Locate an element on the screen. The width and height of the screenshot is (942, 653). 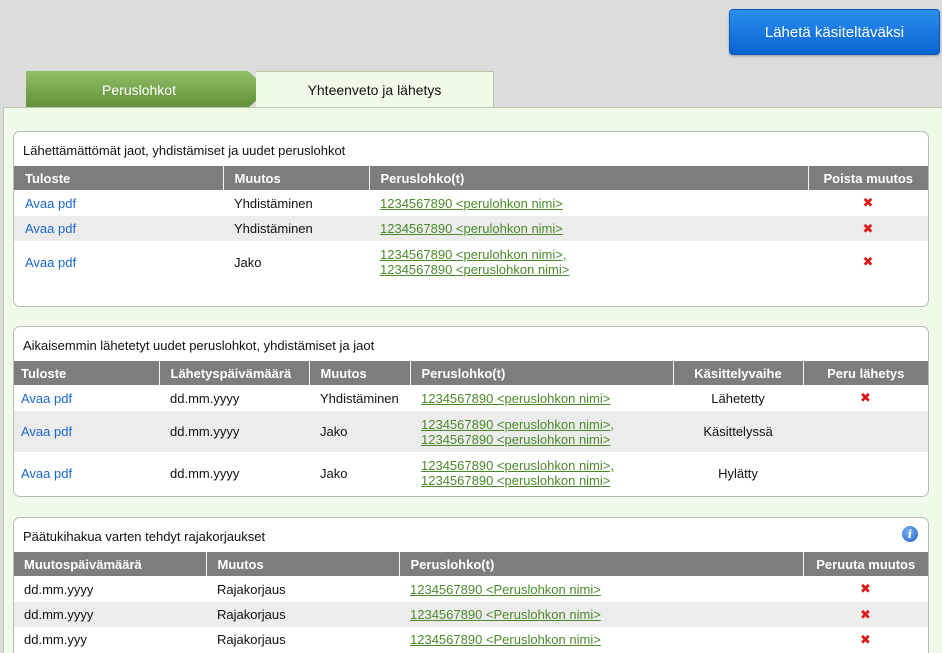
info-icon: i is located at coordinates (910, 534).